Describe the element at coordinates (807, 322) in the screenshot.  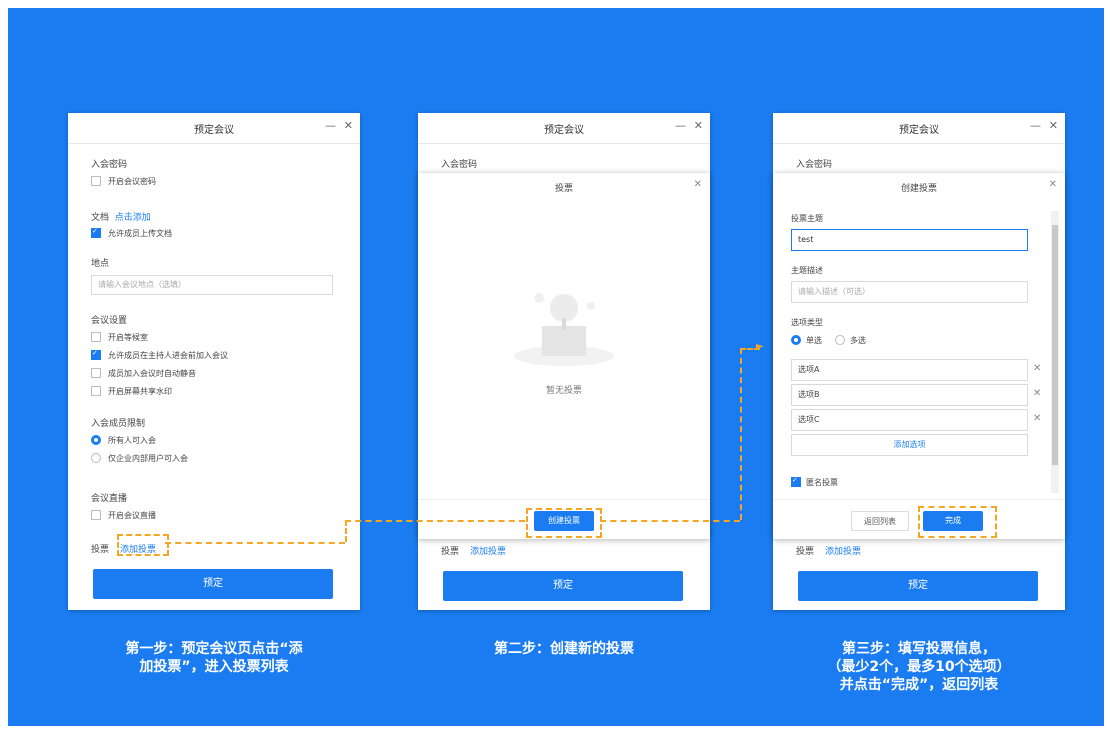
I see `option-type-label: 选项类型` at that location.